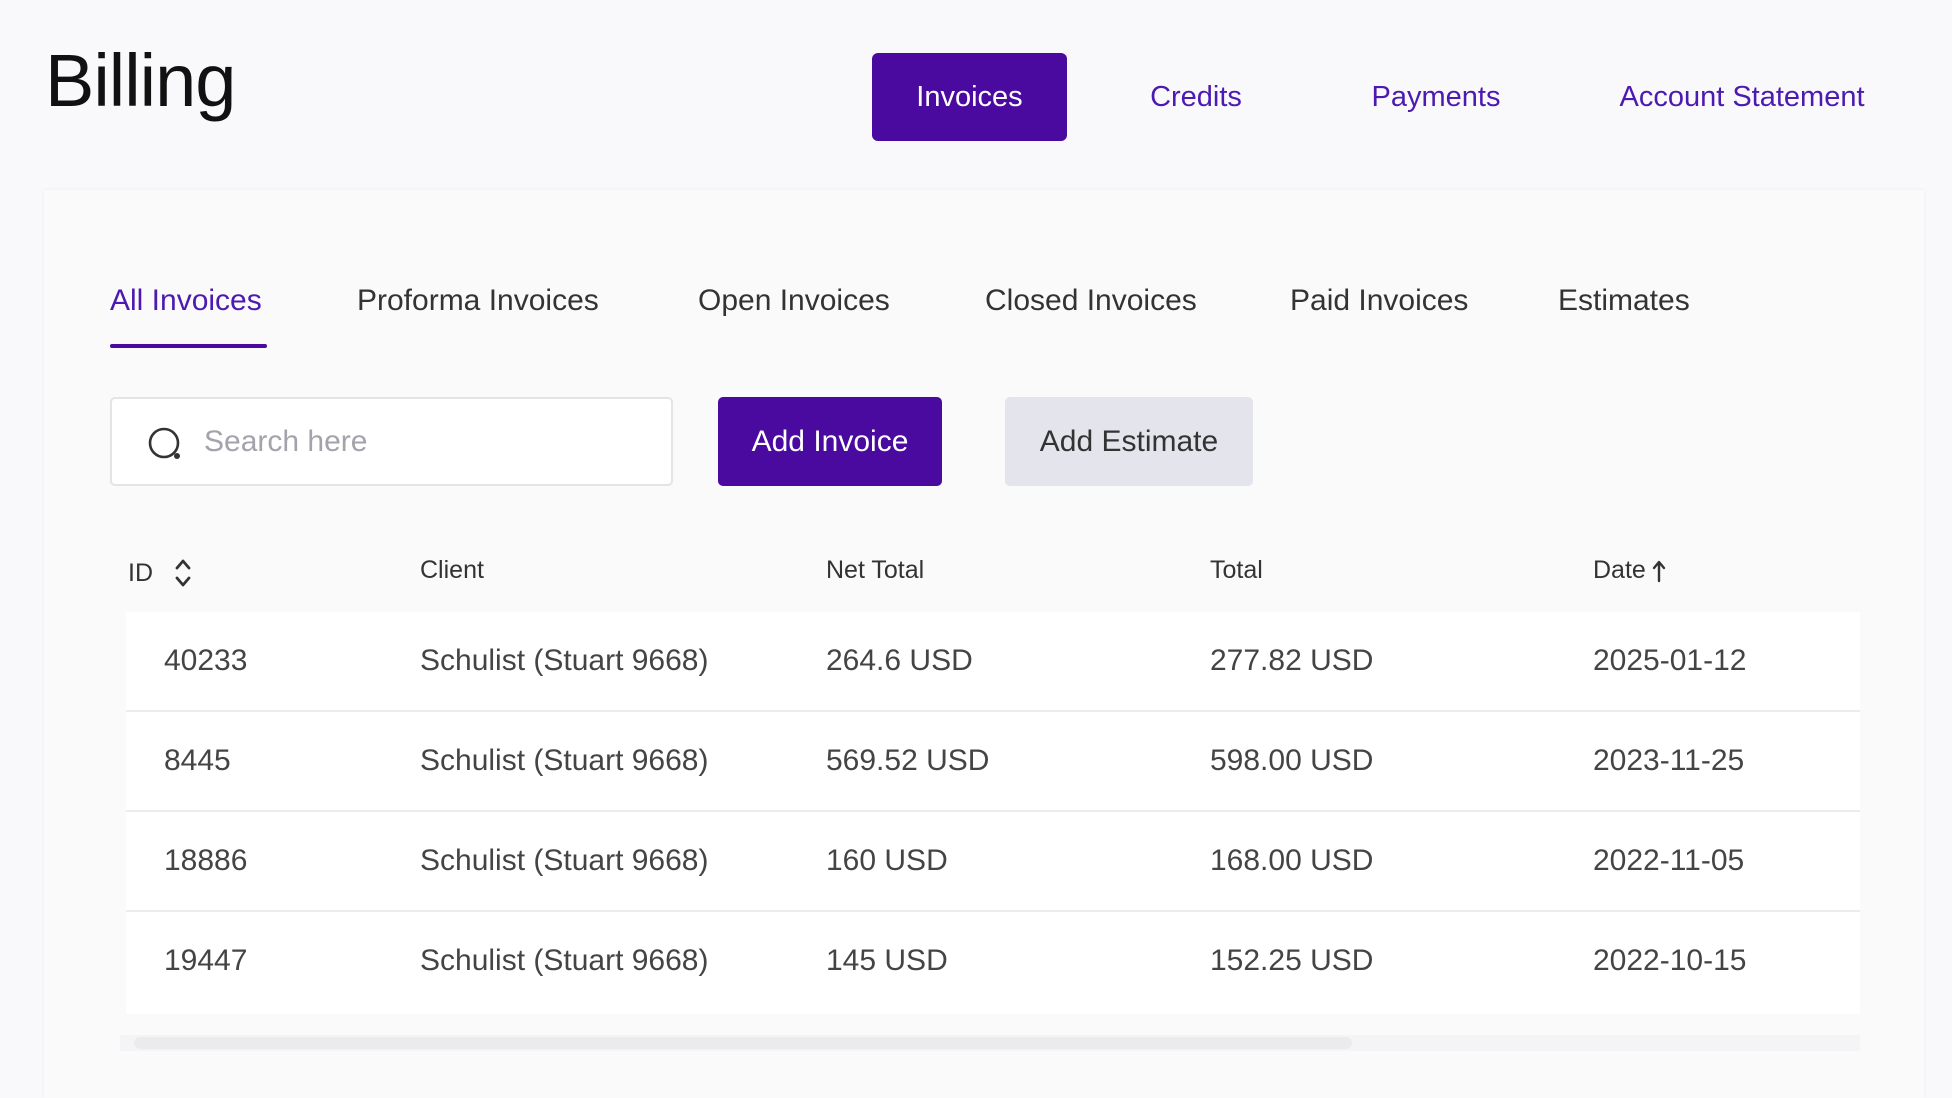 This screenshot has height=1098, width=1952. I want to click on cell-date: 2023-11-25, so click(1669, 760).